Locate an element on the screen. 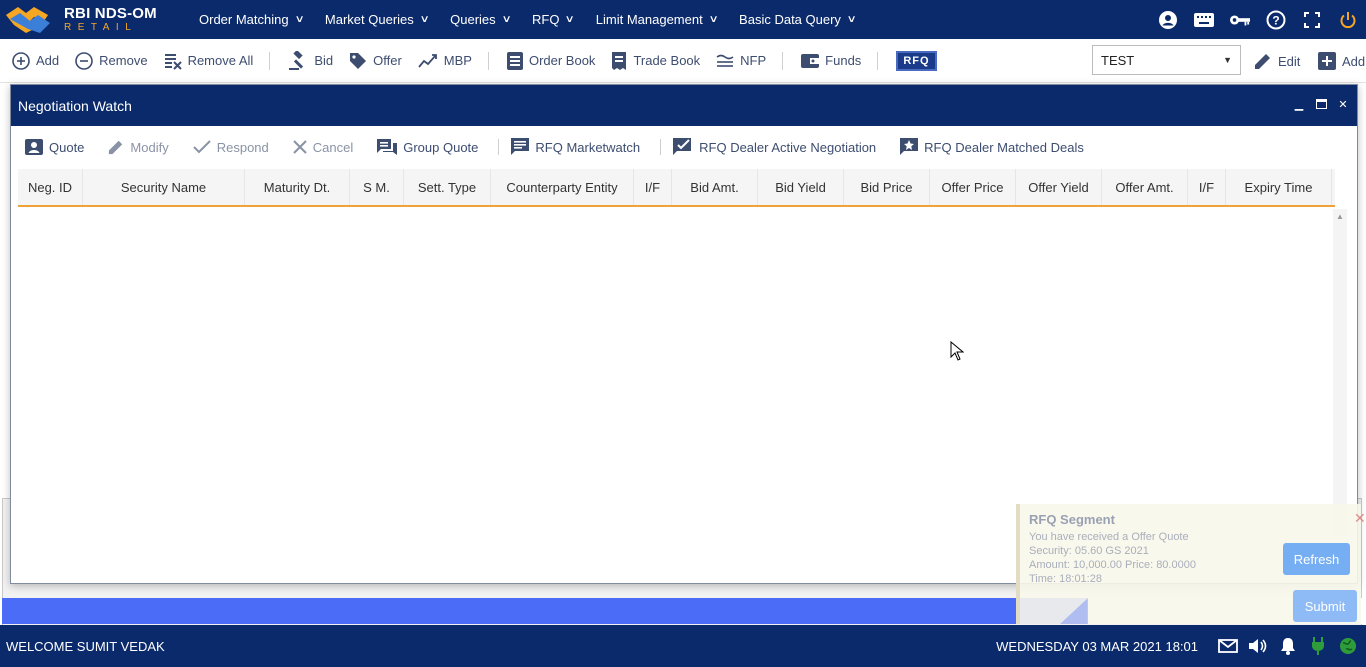 This screenshot has width=1366, height=667. menu-label: Basic Data Query is located at coordinates (790, 19).